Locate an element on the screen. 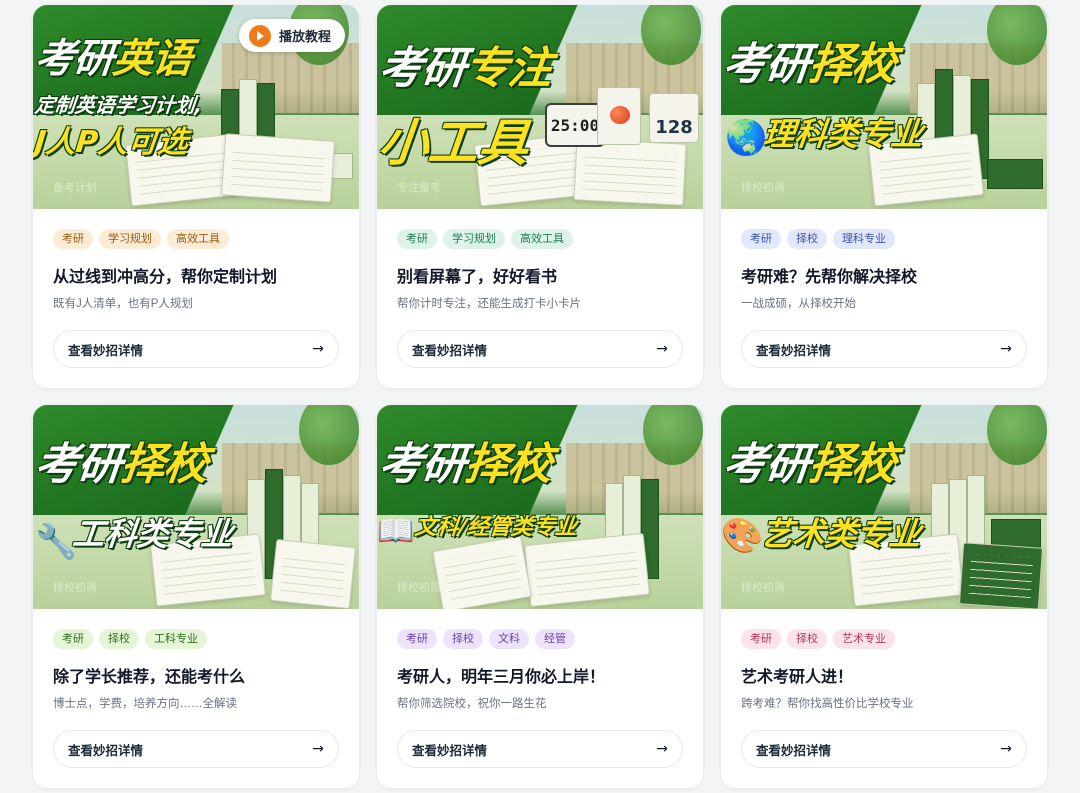  banner-subtitle: 理科类专业 is located at coordinates (842, 134).